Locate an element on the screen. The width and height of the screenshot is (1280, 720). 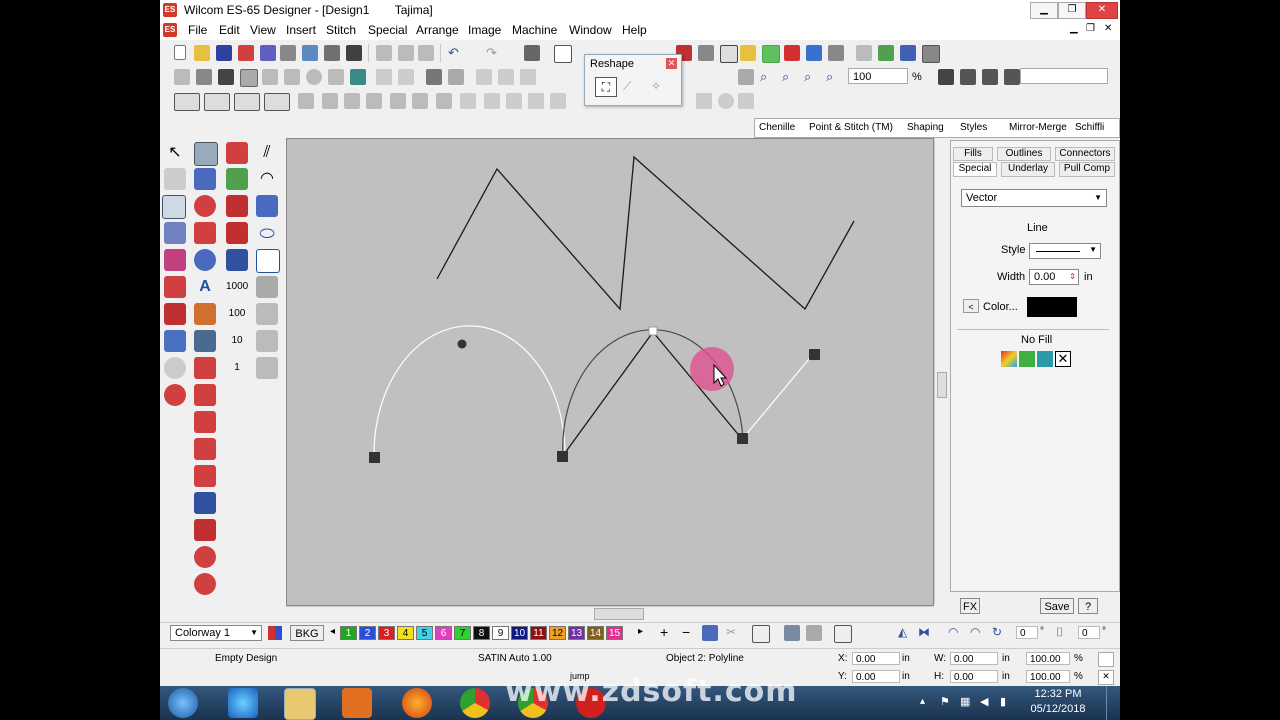
tree-icon is located at coordinates (886, 53).